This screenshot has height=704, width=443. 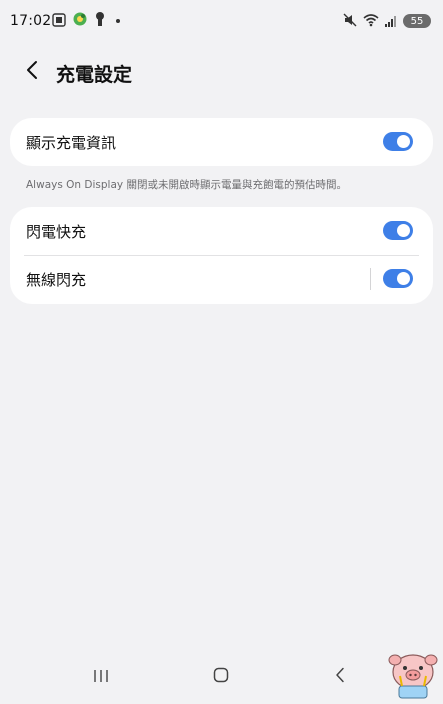 What do you see at coordinates (31, 21) in the screenshot?
I see `status-time: 17:02` at bounding box center [31, 21].